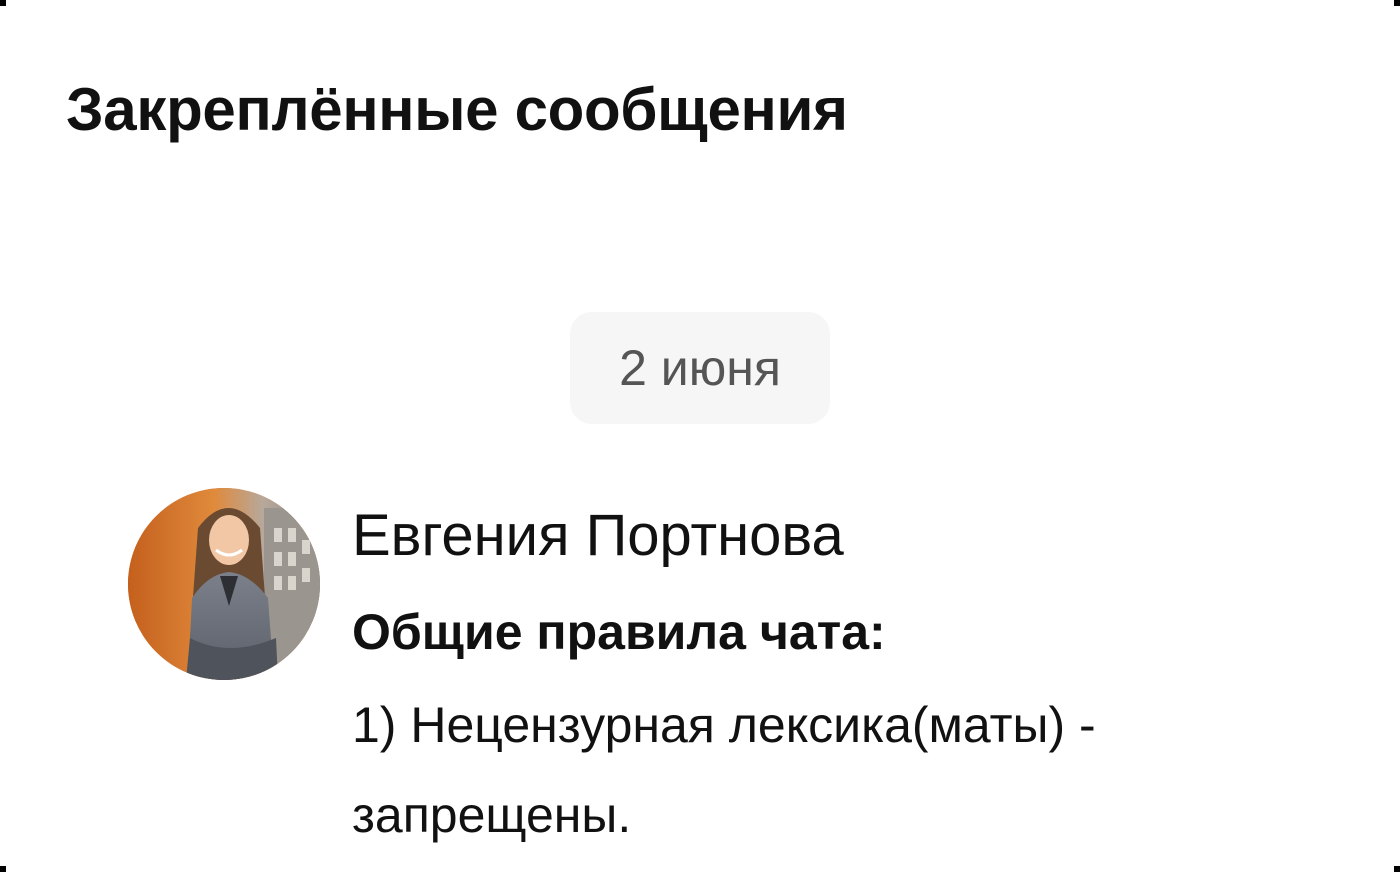  I want to click on corner-marker-top-left, so click(3, 3).